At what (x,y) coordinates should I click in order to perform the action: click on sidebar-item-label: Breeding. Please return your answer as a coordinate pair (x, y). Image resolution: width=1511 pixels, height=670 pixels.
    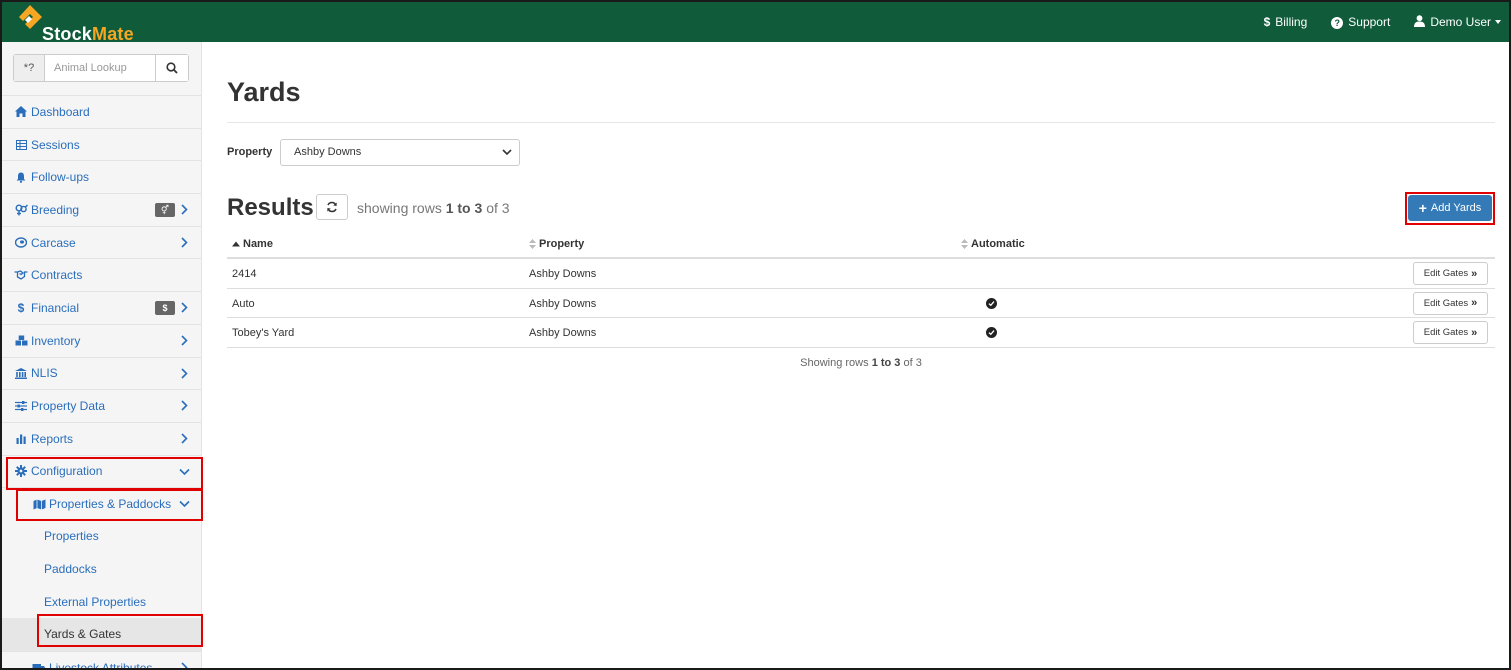
    Looking at the image, I should click on (55, 209).